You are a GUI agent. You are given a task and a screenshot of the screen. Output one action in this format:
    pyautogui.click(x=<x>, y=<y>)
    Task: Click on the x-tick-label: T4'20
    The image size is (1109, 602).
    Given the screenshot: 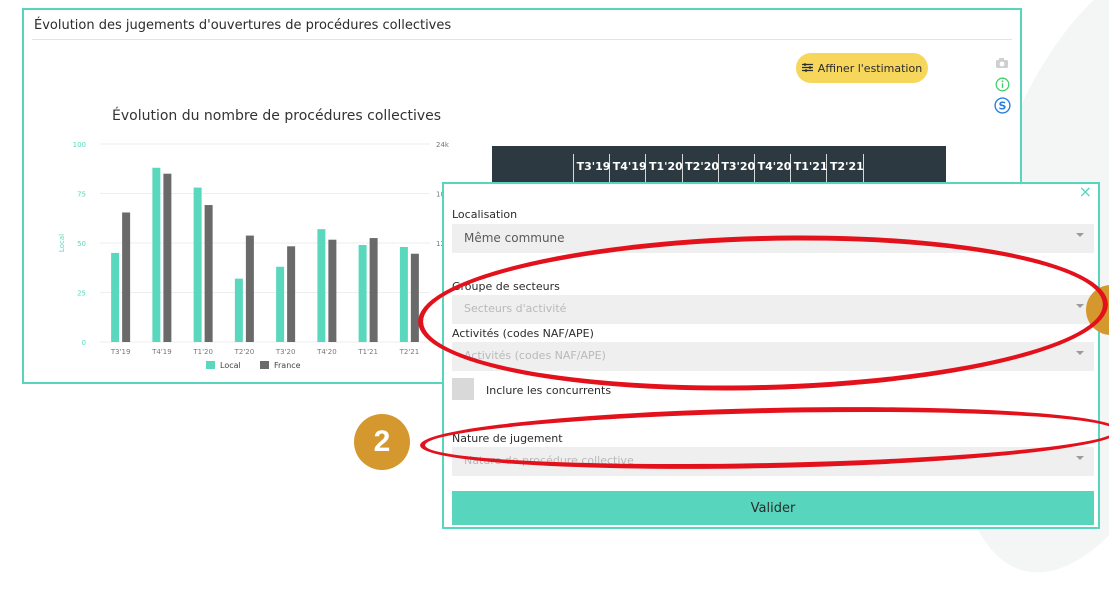 What is the action you would take?
    pyautogui.click(x=326, y=352)
    